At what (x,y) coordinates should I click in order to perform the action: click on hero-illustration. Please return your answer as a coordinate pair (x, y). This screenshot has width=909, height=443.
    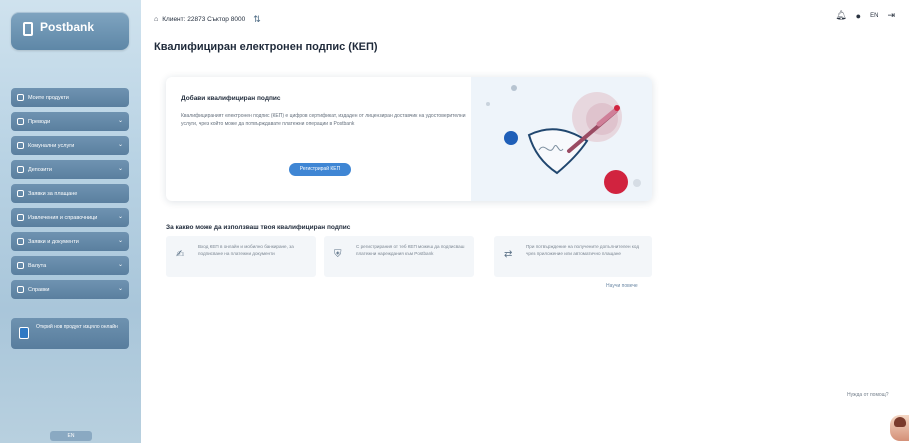
    Looking at the image, I should click on (561, 139).